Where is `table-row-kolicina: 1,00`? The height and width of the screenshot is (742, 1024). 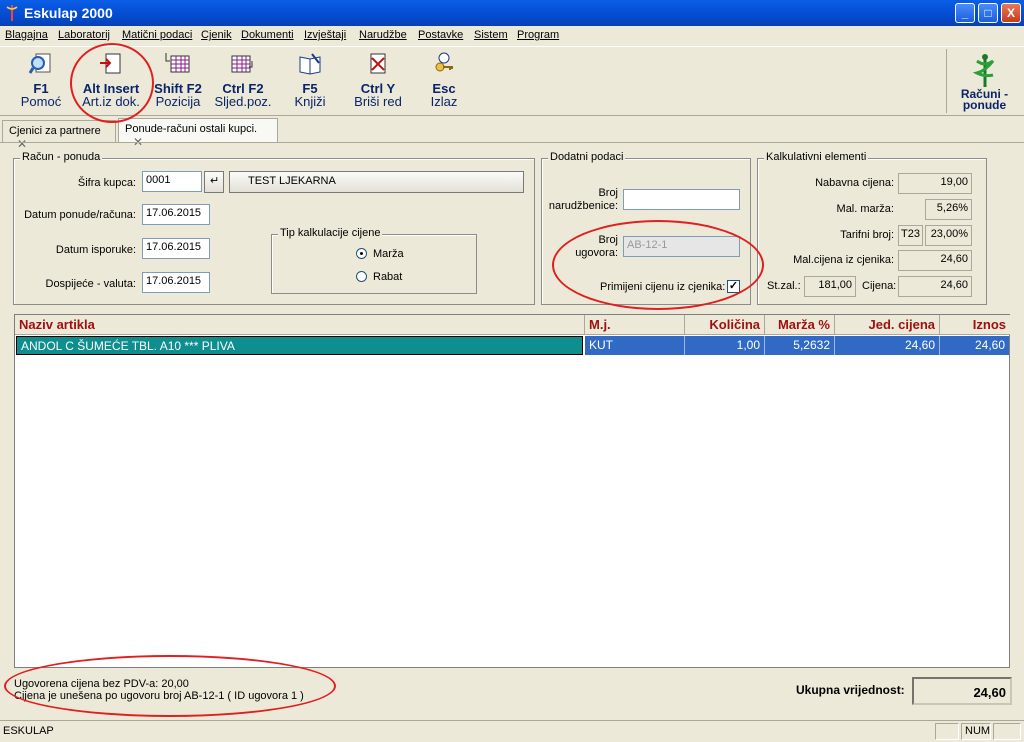
table-row-kolicina: 1,00 is located at coordinates (725, 345).